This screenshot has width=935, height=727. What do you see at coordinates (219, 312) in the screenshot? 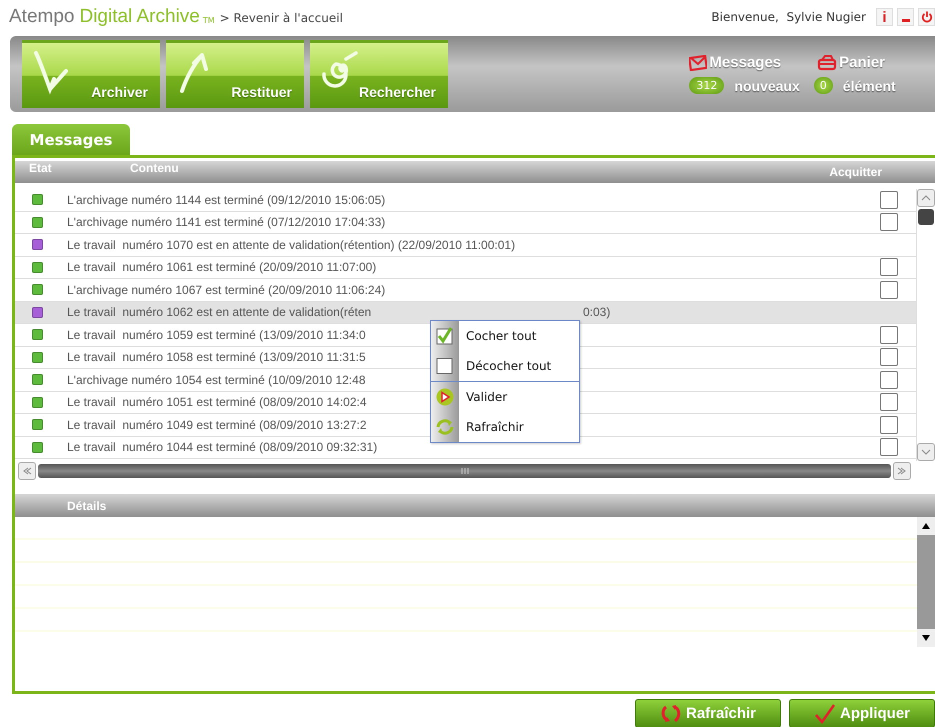
I see `message-text: Le travail numéro 1062 est en attente de validation(réten` at bounding box center [219, 312].